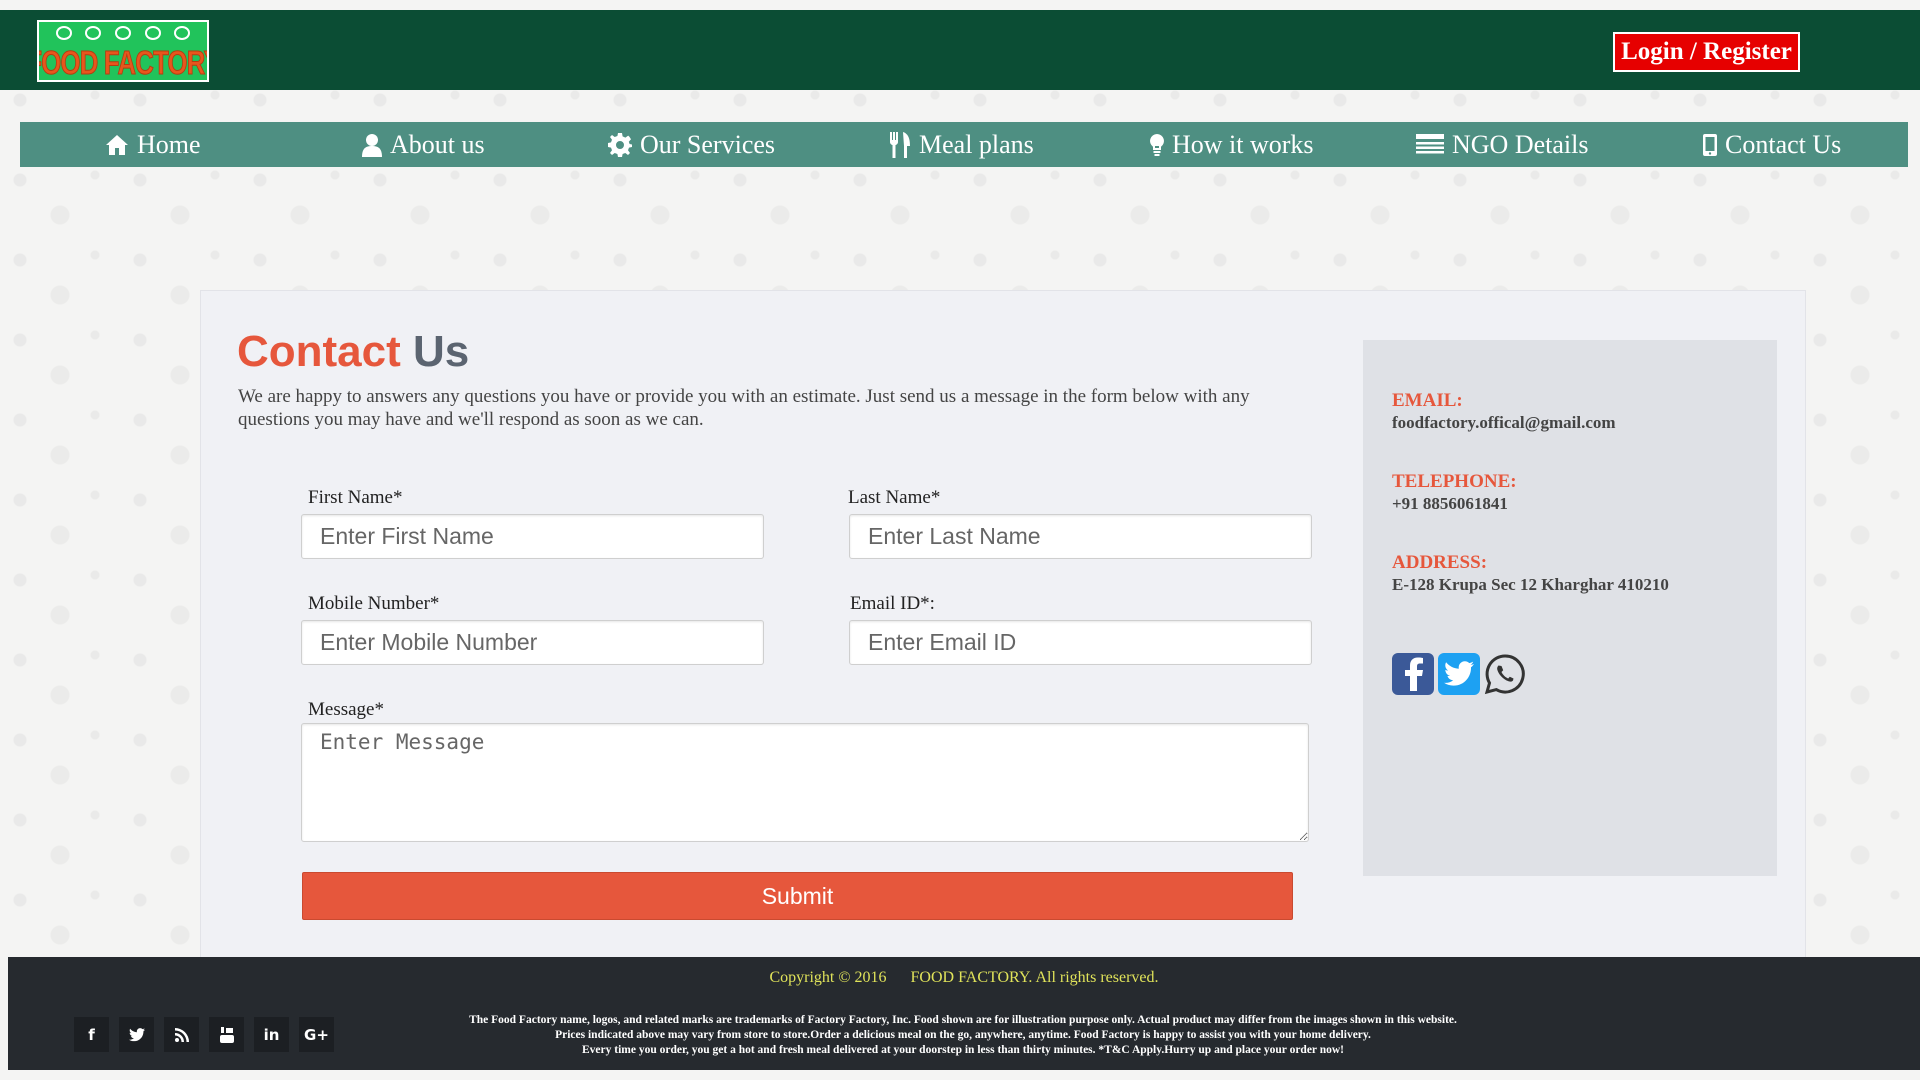 The height and width of the screenshot is (1080, 1920). Describe the element at coordinates (374, 603) in the screenshot. I see `mobile-number-label: Mobile Number*` at that location.